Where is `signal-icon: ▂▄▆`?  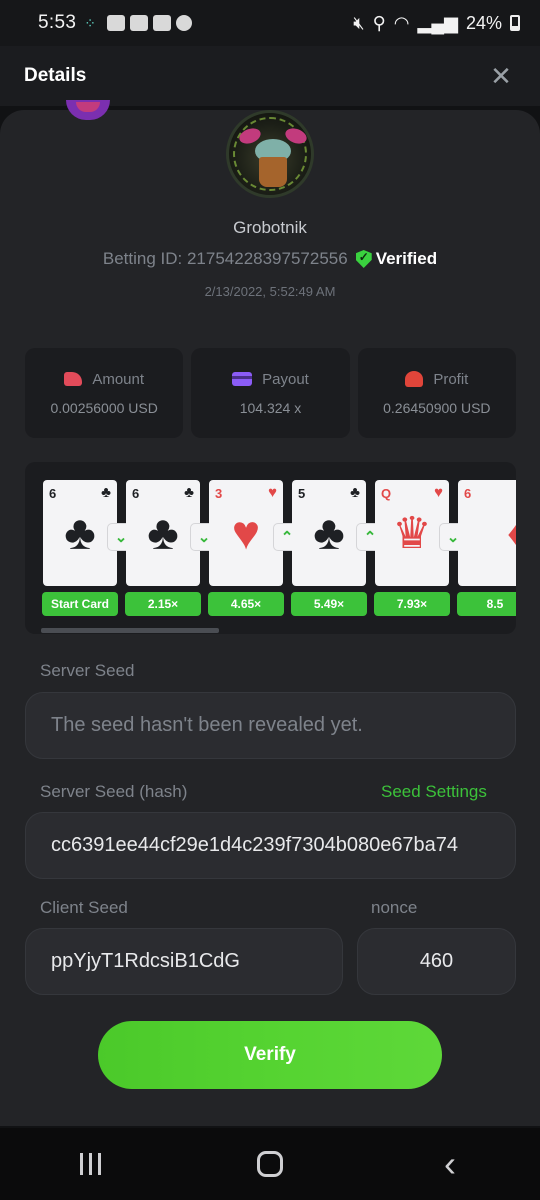 signal-icon: ▂▄▆ is located at coordinates (437, 22).